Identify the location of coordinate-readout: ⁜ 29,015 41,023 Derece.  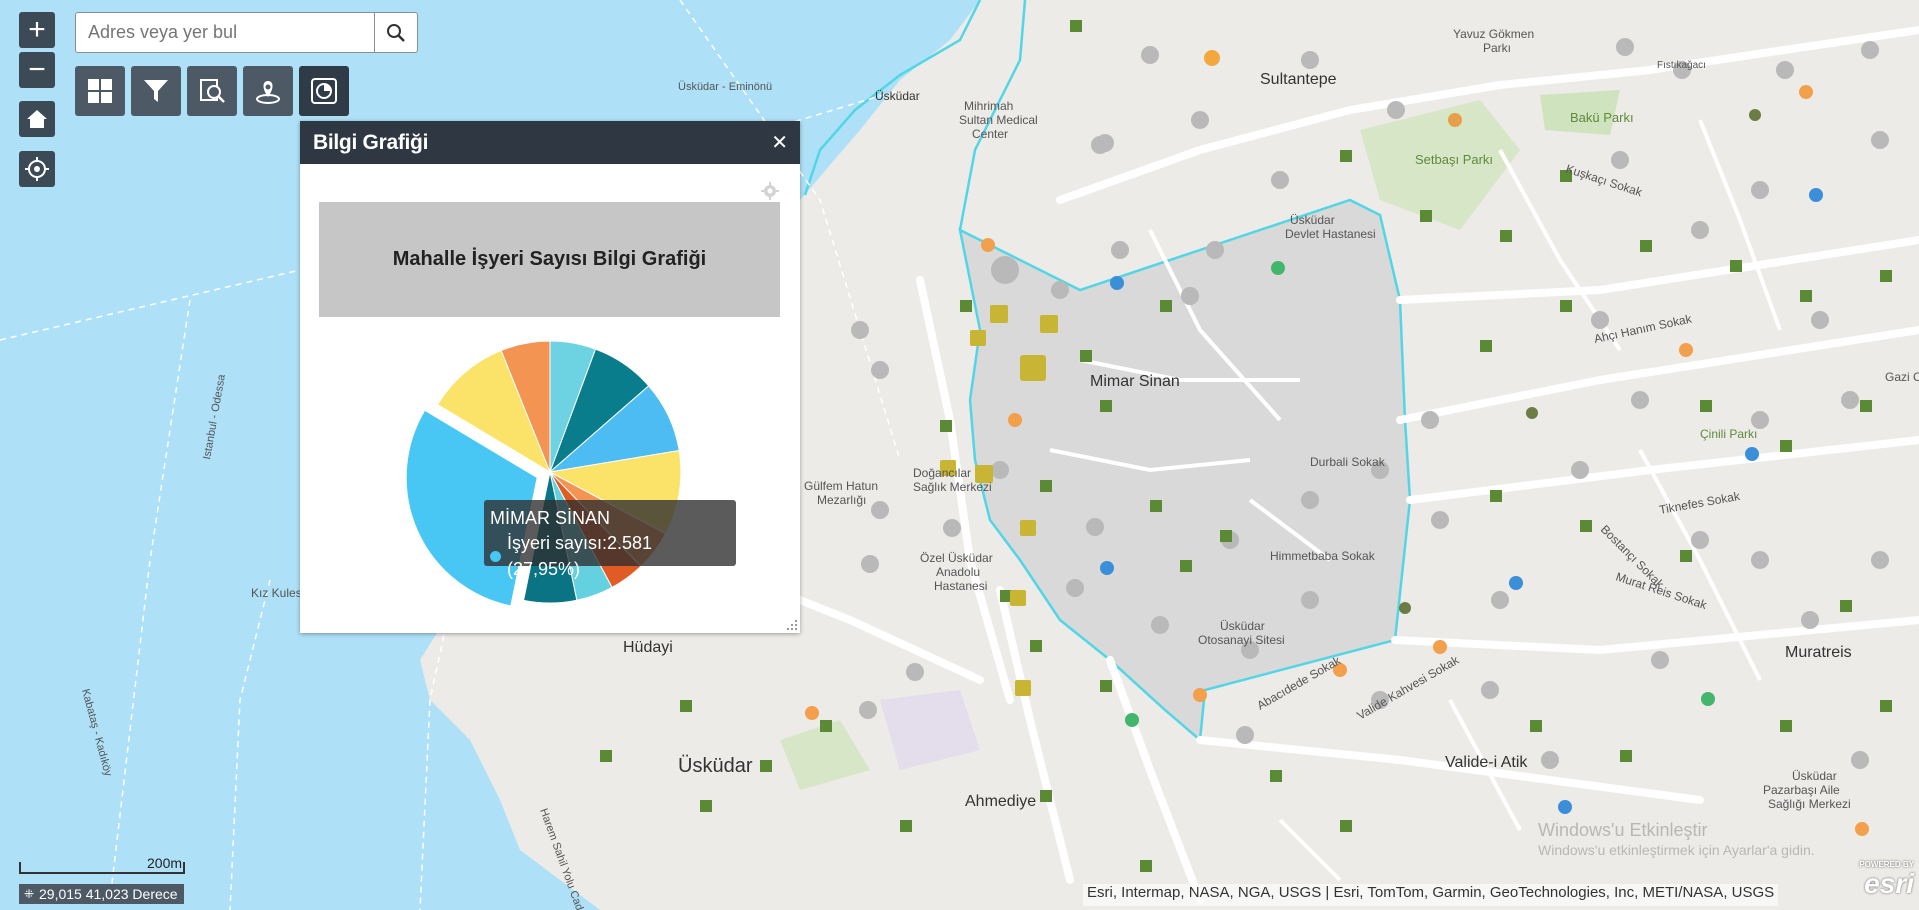
(101, 894).